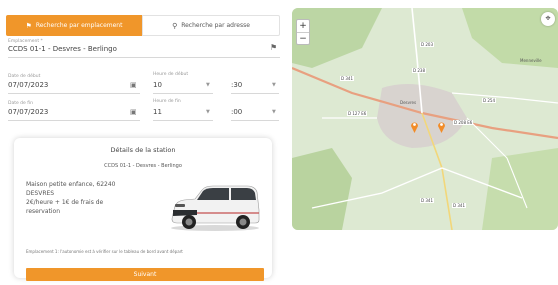 The image size is (558, 285). What do you see at coordinates (303, 26) in the screenshot?
I see `zoom-in-button: +` at bounding box center [303, 26].